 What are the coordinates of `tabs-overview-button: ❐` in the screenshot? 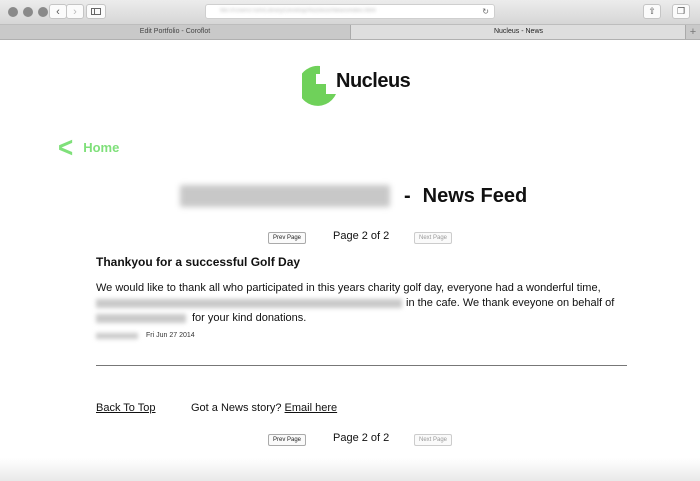 It's located at (681, 11).